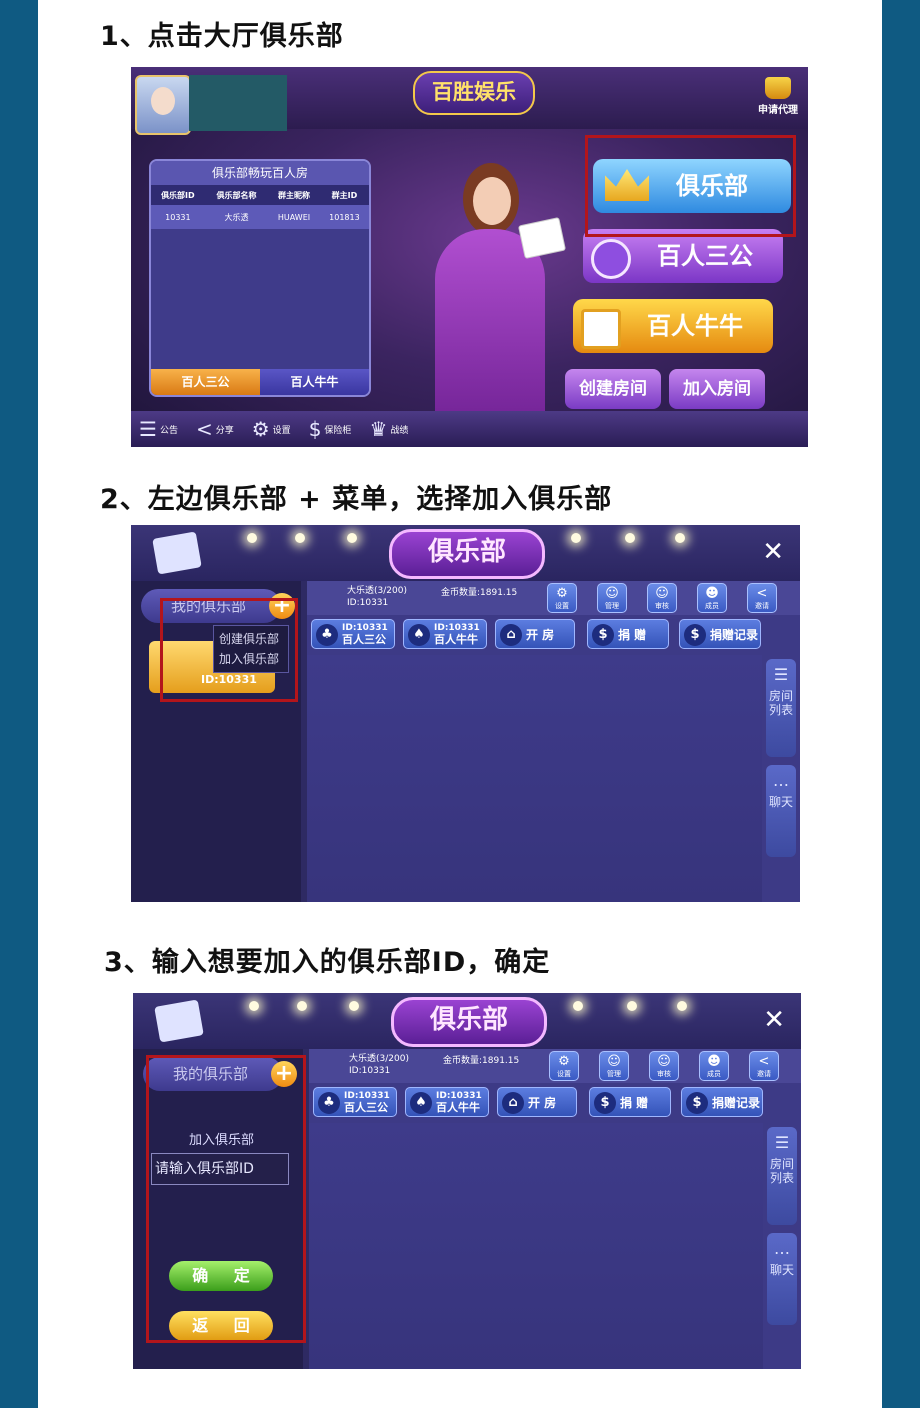 The height and width of the screenshot is (1408, 920). Describe the element at coordinates (481, 1061) in the screenshot. I see `gold-amount: 金币数量:1891.15` at that location.